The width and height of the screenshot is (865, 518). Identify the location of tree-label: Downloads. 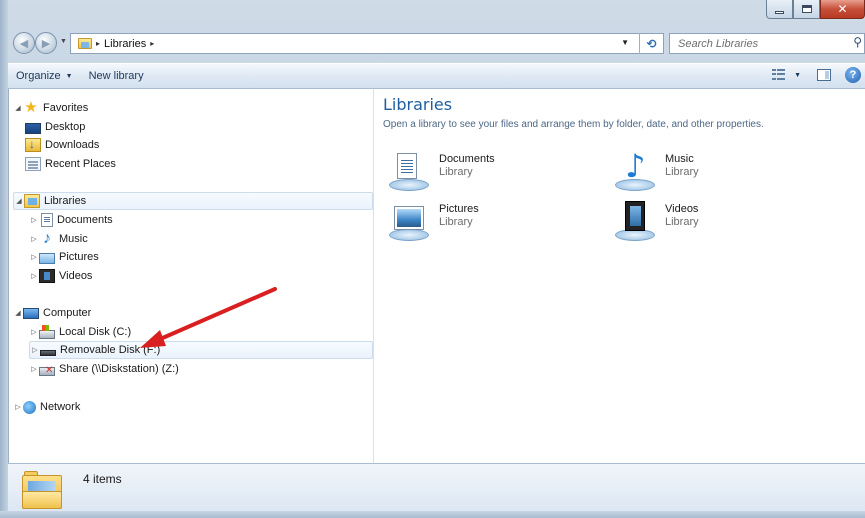
(72, 145).